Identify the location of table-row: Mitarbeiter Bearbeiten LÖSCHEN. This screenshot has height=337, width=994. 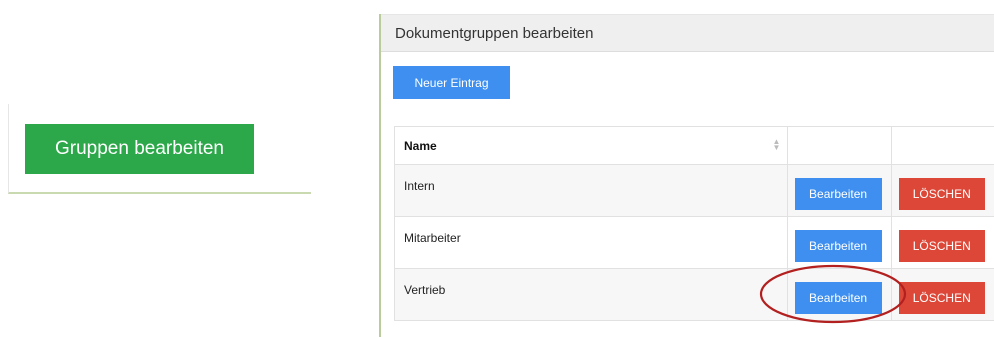
(694, 242).